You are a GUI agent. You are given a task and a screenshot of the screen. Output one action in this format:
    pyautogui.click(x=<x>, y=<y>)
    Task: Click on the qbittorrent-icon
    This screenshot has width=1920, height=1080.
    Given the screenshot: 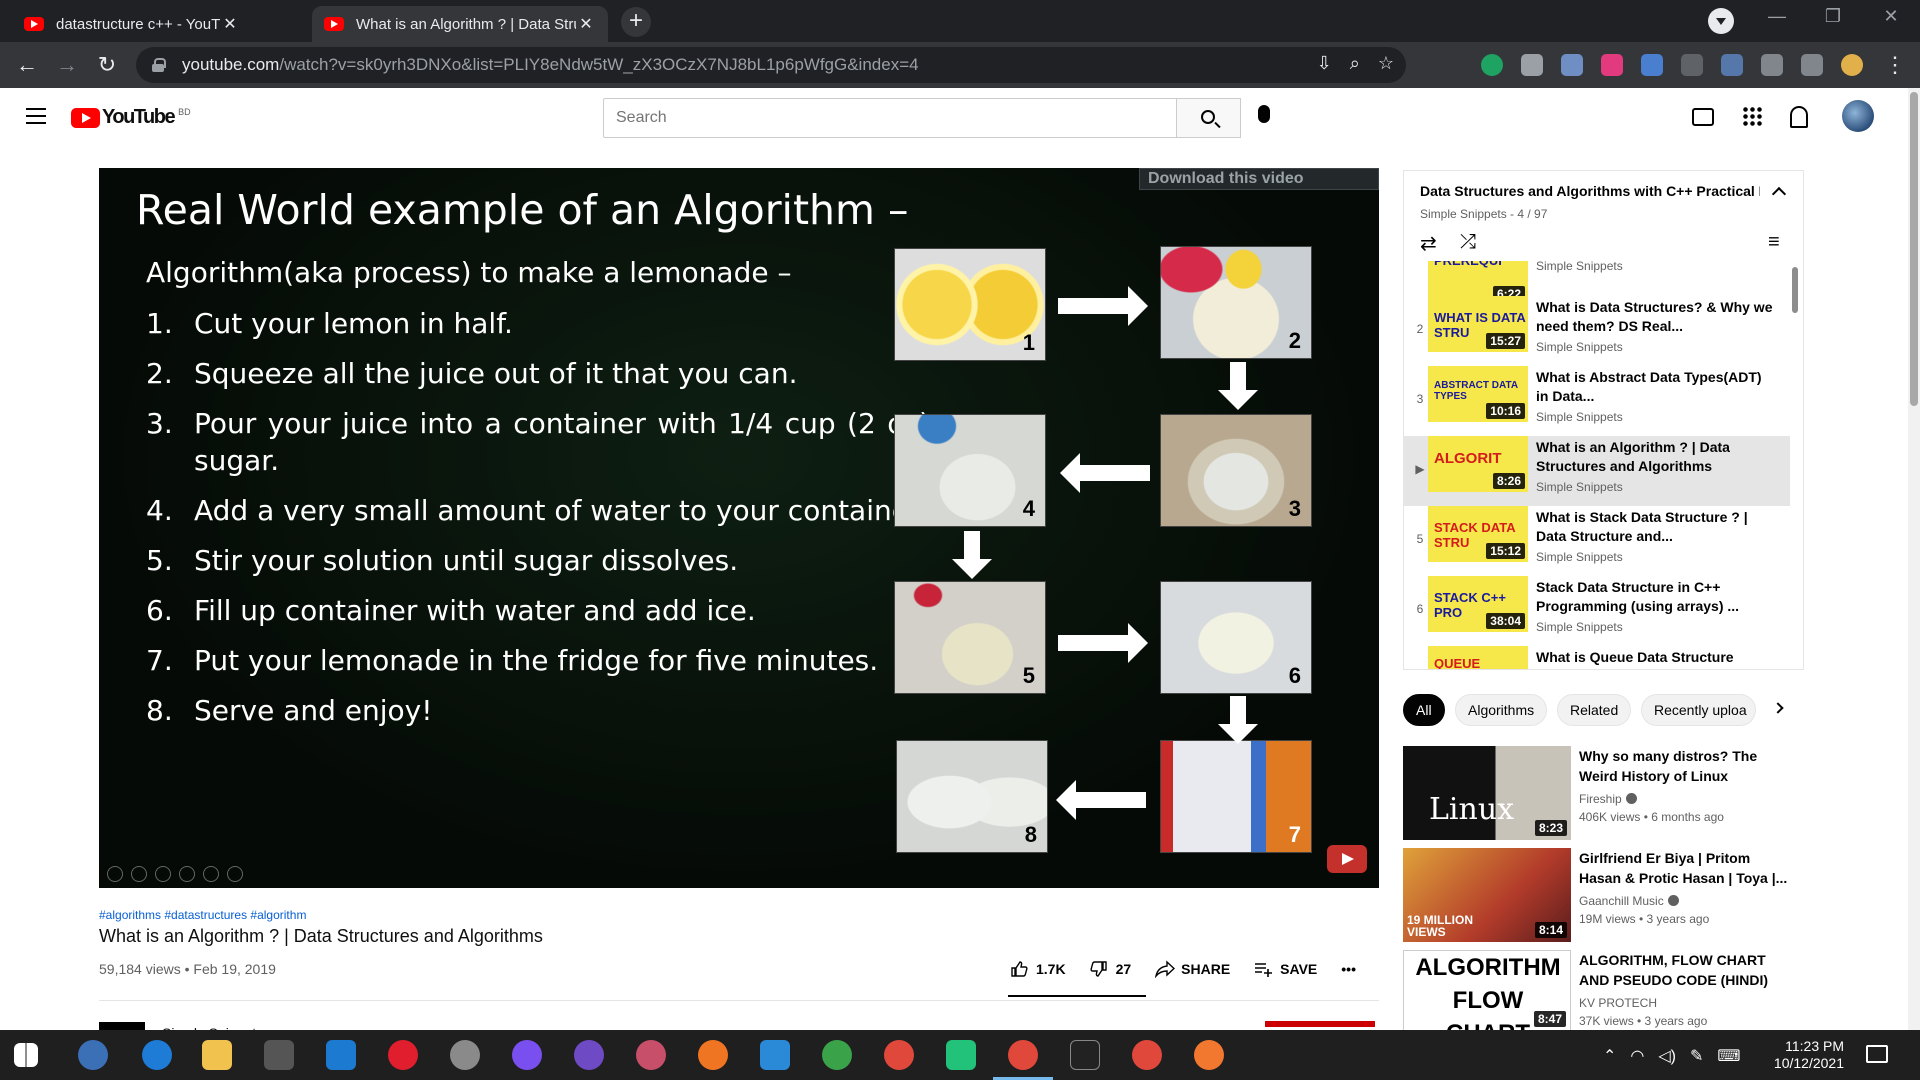 What is the action you would take?
    pyautogui.click(x=93, y=1055)
    